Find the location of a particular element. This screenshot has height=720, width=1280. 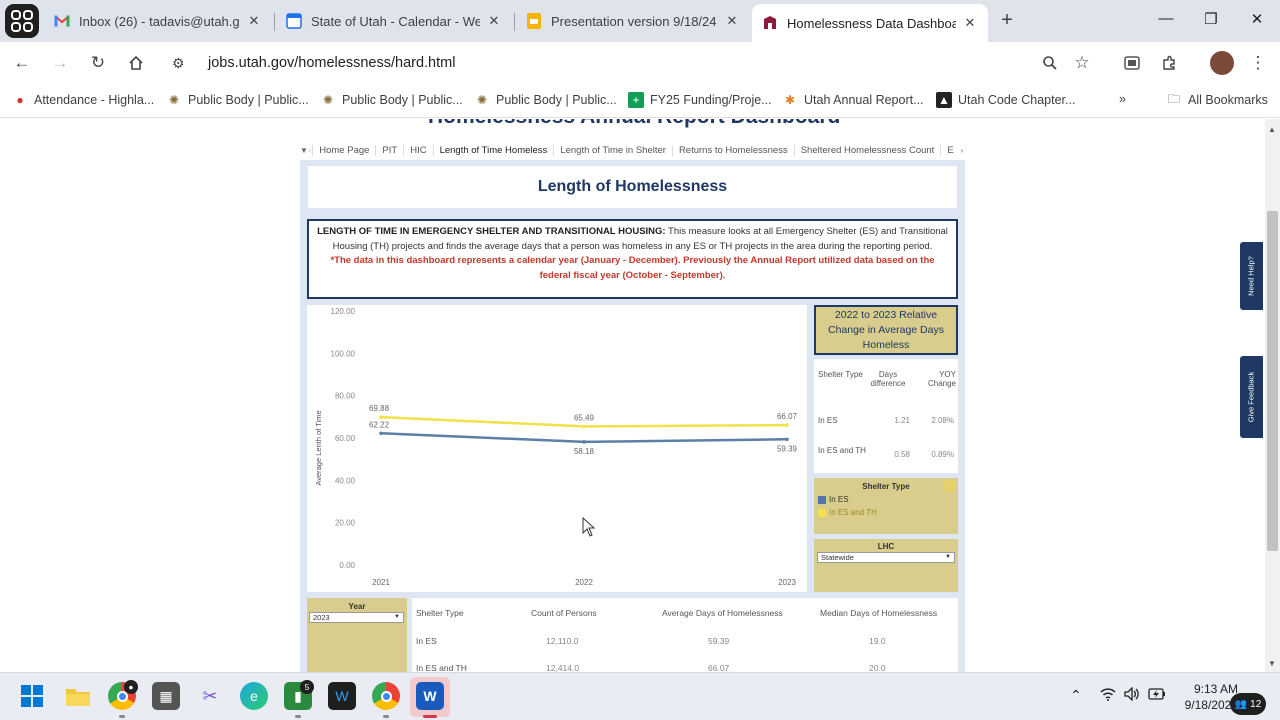

legend-swatch is located at coordinates (822, 499).